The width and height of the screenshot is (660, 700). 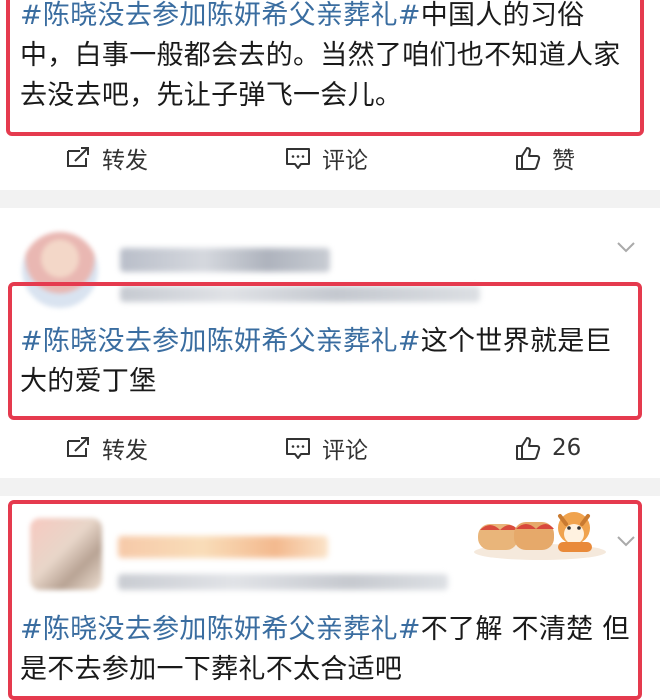 What do you see at coordinates (544, 158) in the screenshot?
I see `like-button: 赞` at bounding box center [544, 158].